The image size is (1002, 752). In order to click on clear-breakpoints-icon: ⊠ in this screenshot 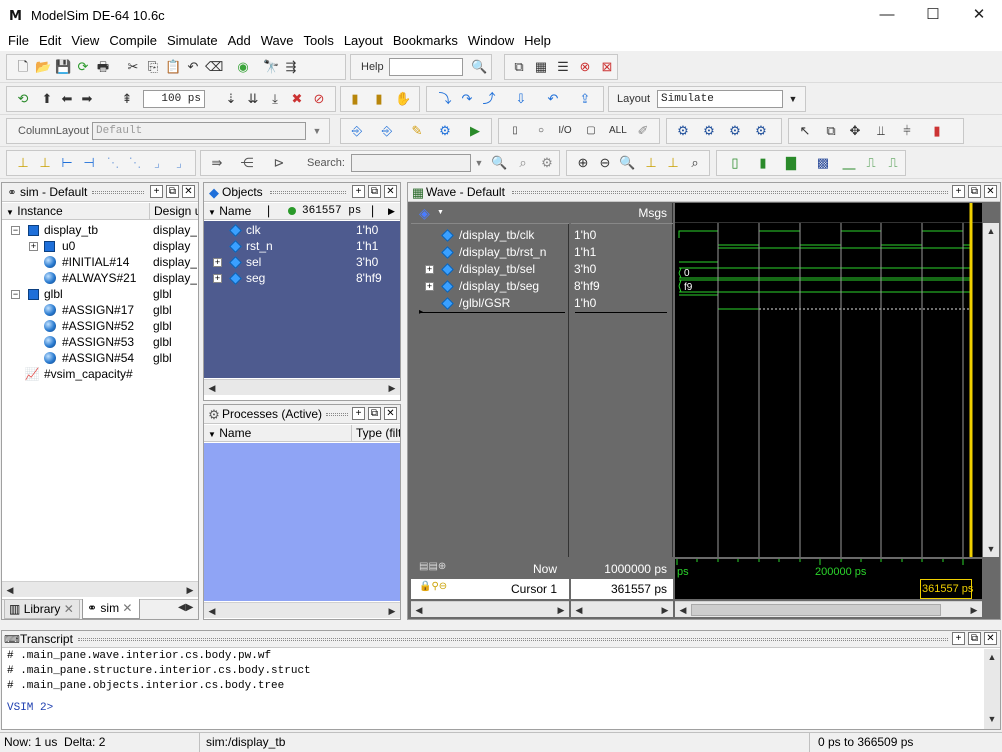, I will do `click(607, 67)`.